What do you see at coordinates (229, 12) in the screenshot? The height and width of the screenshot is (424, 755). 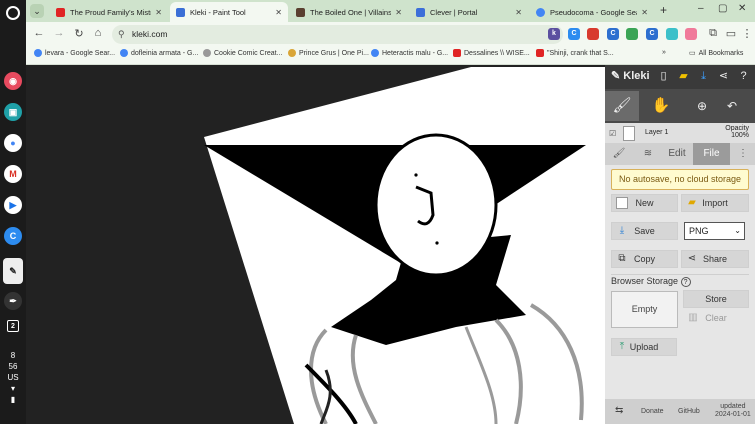 I see `tab-kleki: Kleki - Paint Tool ✕` at bounding box center [229, 12].